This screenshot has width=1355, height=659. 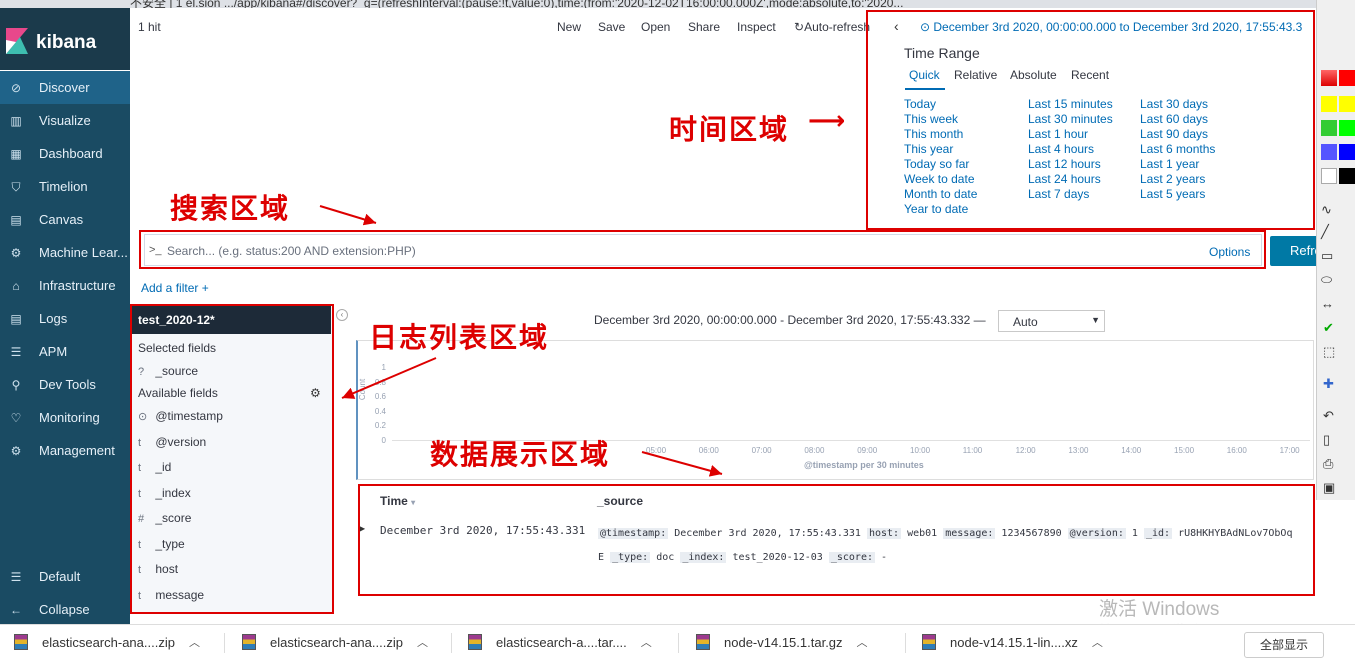 I want to click on crop-icon: ⬚, so click(x=1329, y=352).